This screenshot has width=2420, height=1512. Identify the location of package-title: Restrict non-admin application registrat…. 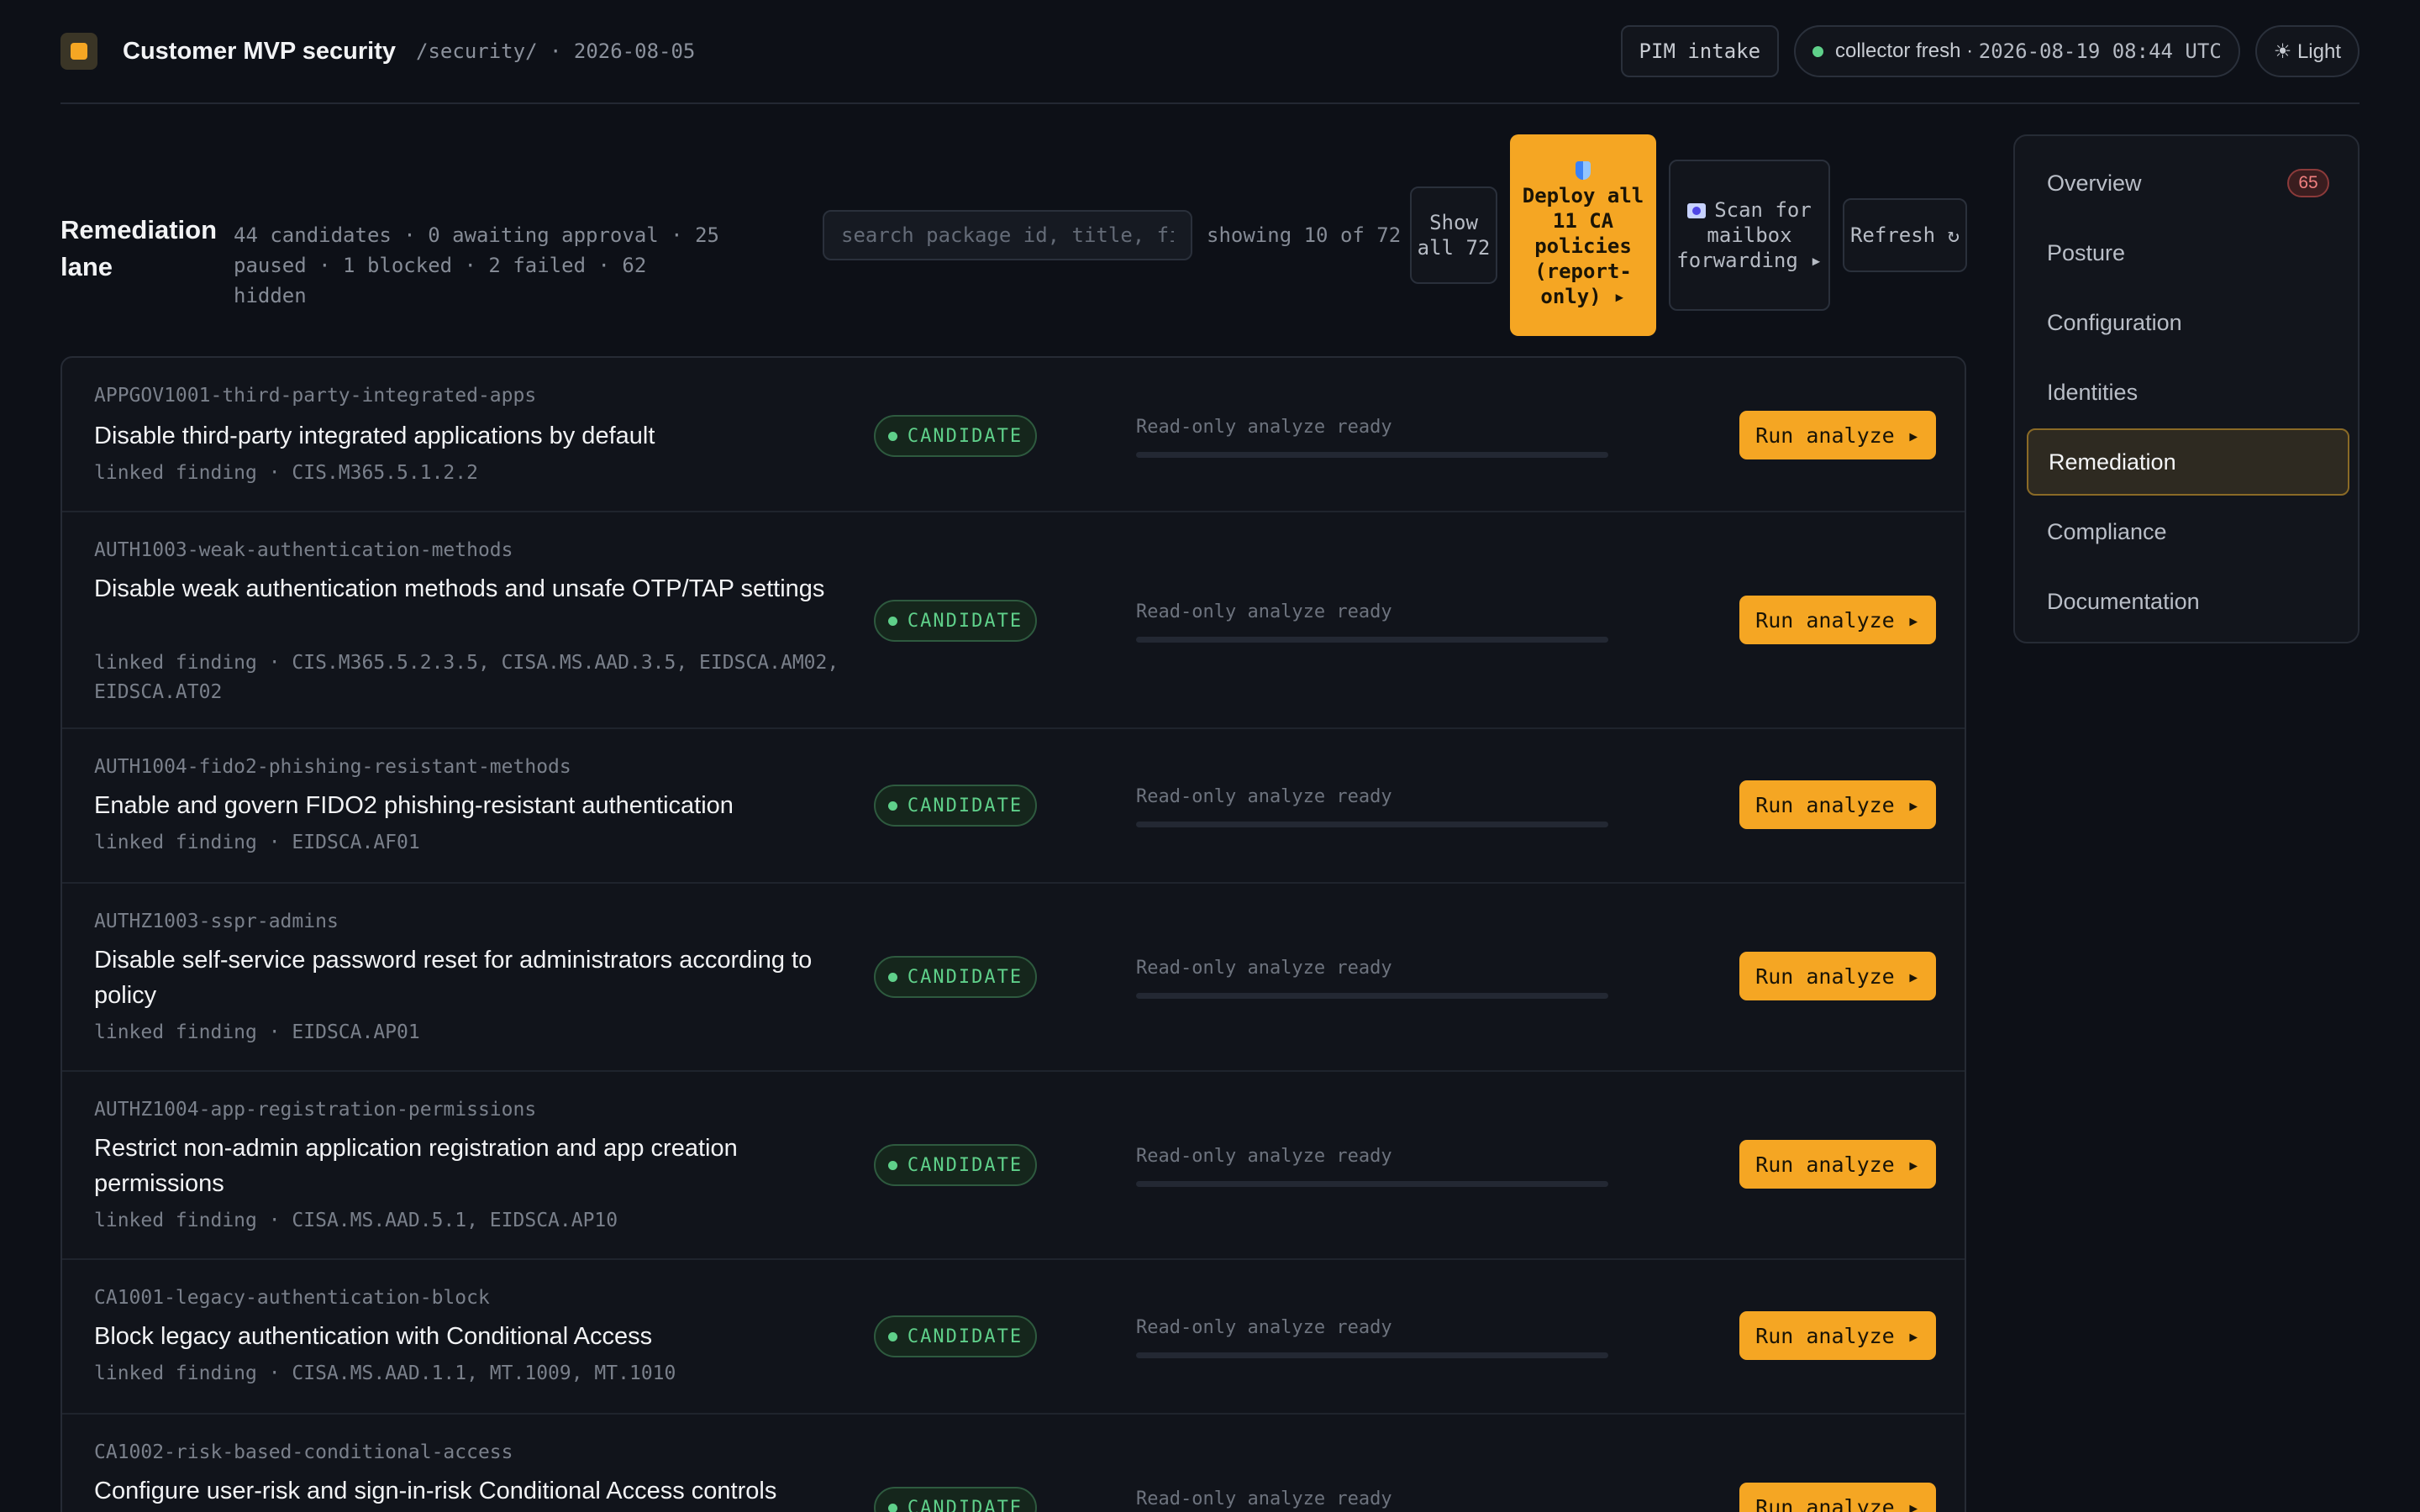
(416, 1166).